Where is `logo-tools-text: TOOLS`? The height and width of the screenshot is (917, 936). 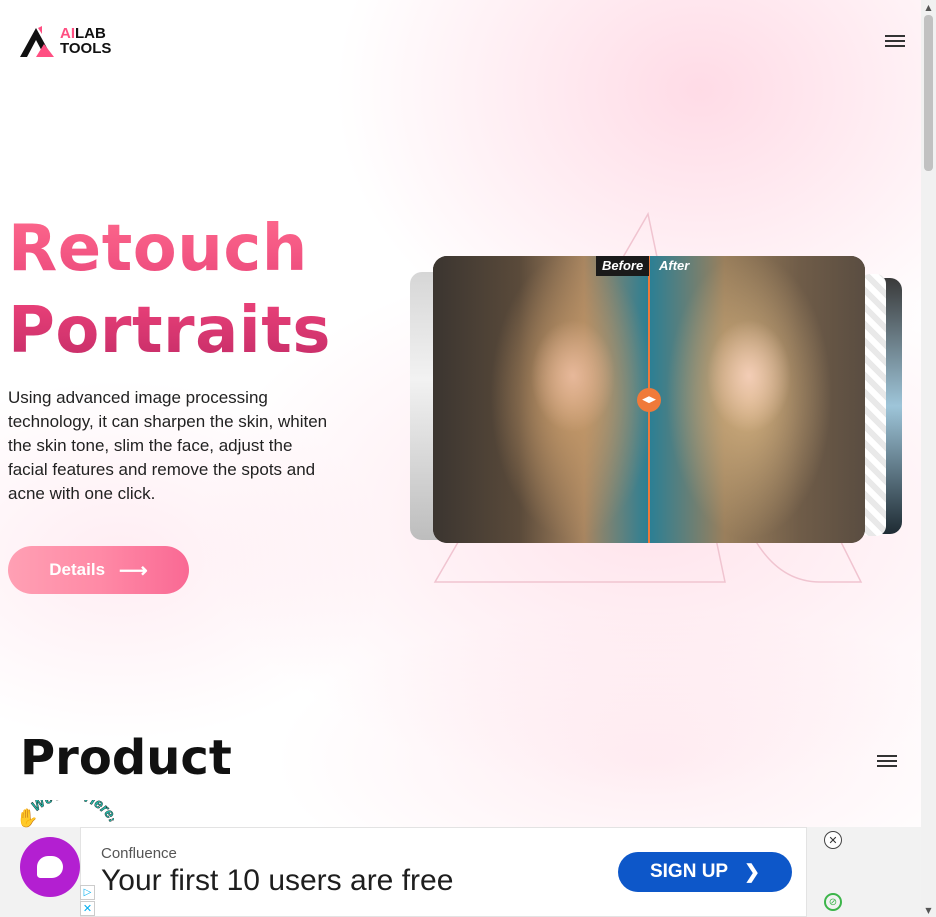 logo-tools-text: TOOLS is located at coordinates (86, 48).